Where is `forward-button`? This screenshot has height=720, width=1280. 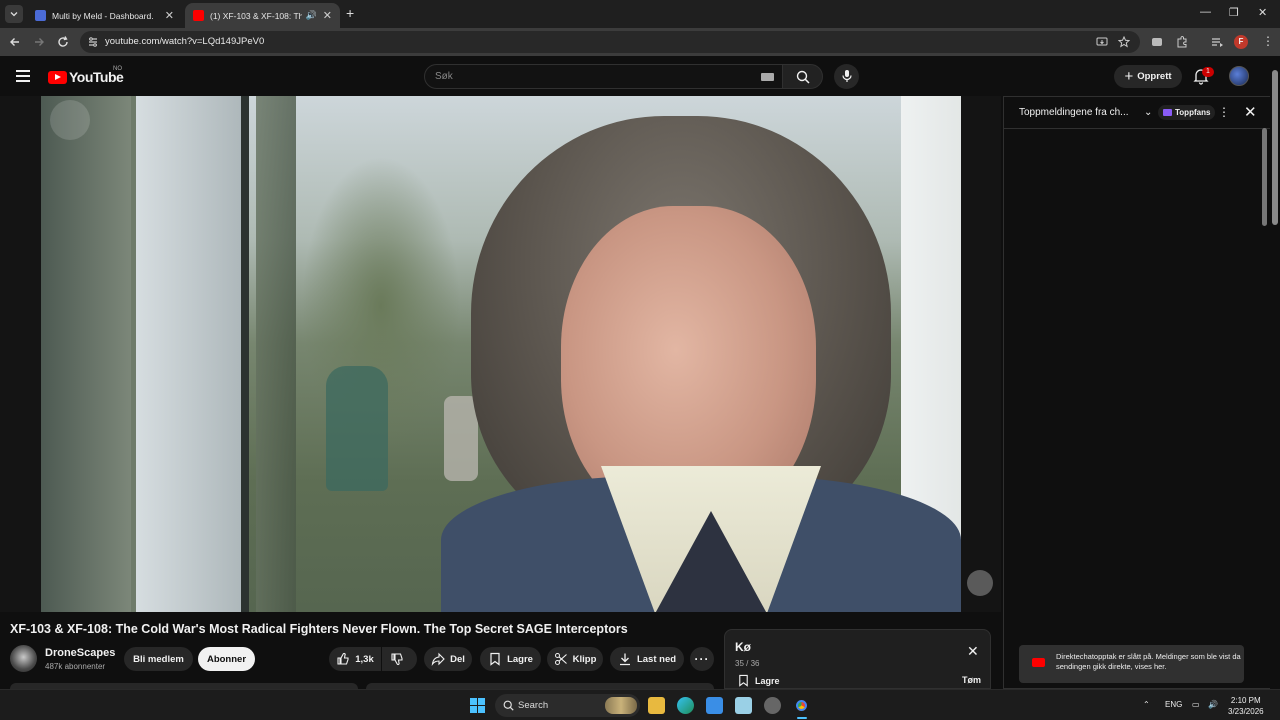
forward-button is located at coordinates (39, 42).